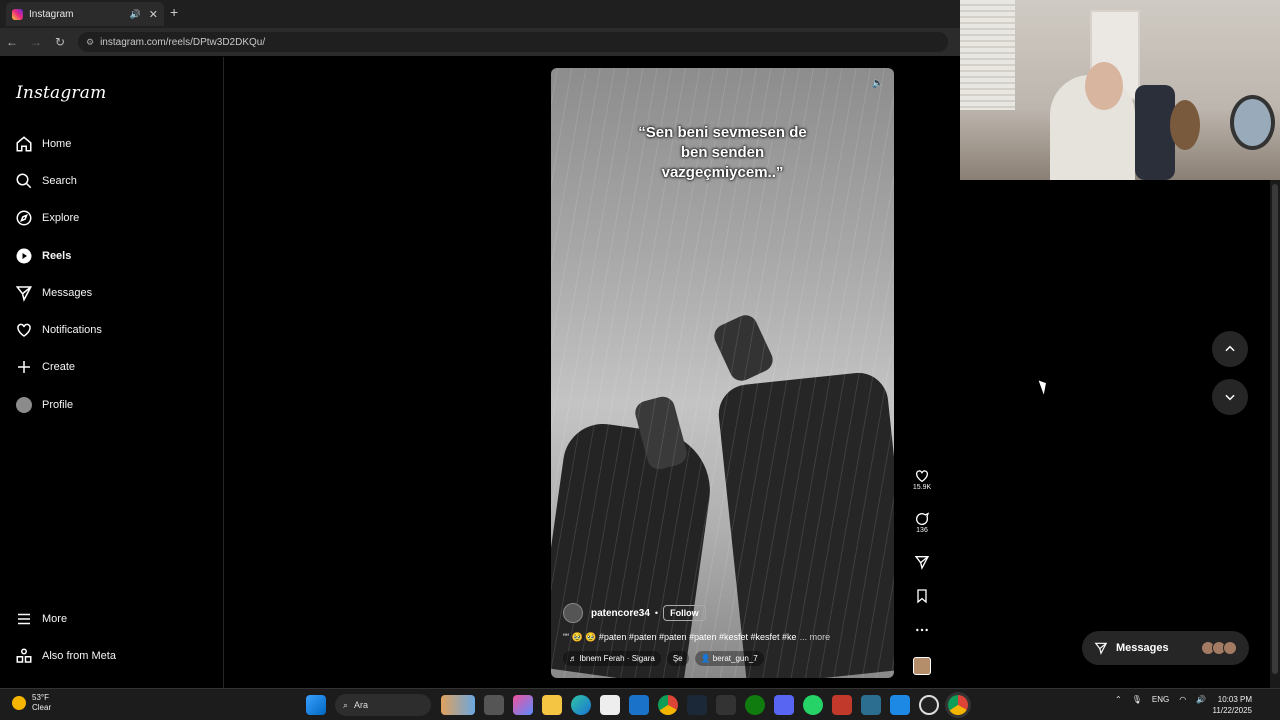  I want to click on forward-icon: →, so click(36, 42).